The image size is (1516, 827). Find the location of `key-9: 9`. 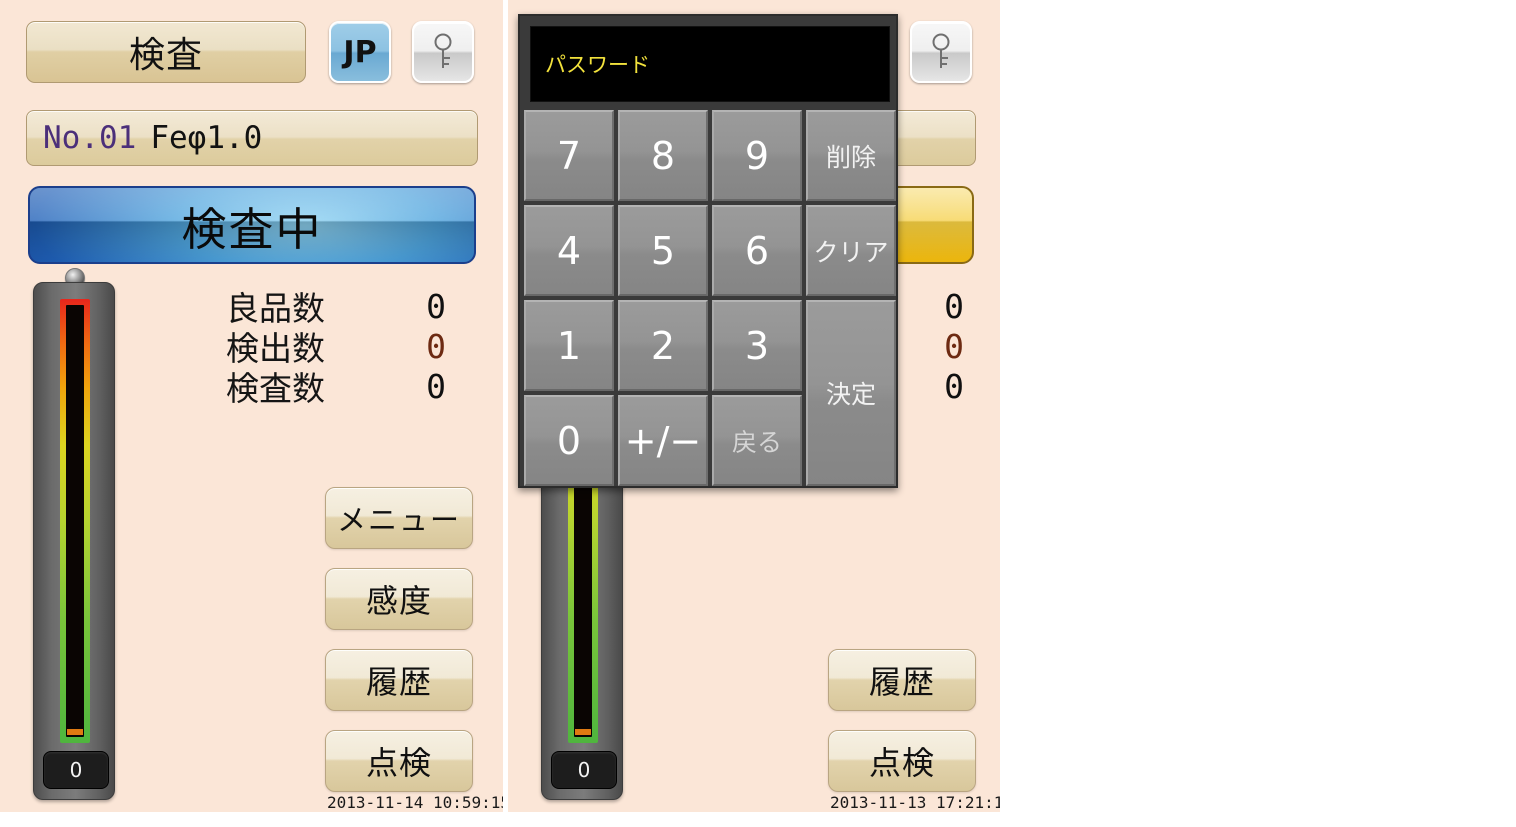

key-9: 9 is located at coordinates (757, 155).